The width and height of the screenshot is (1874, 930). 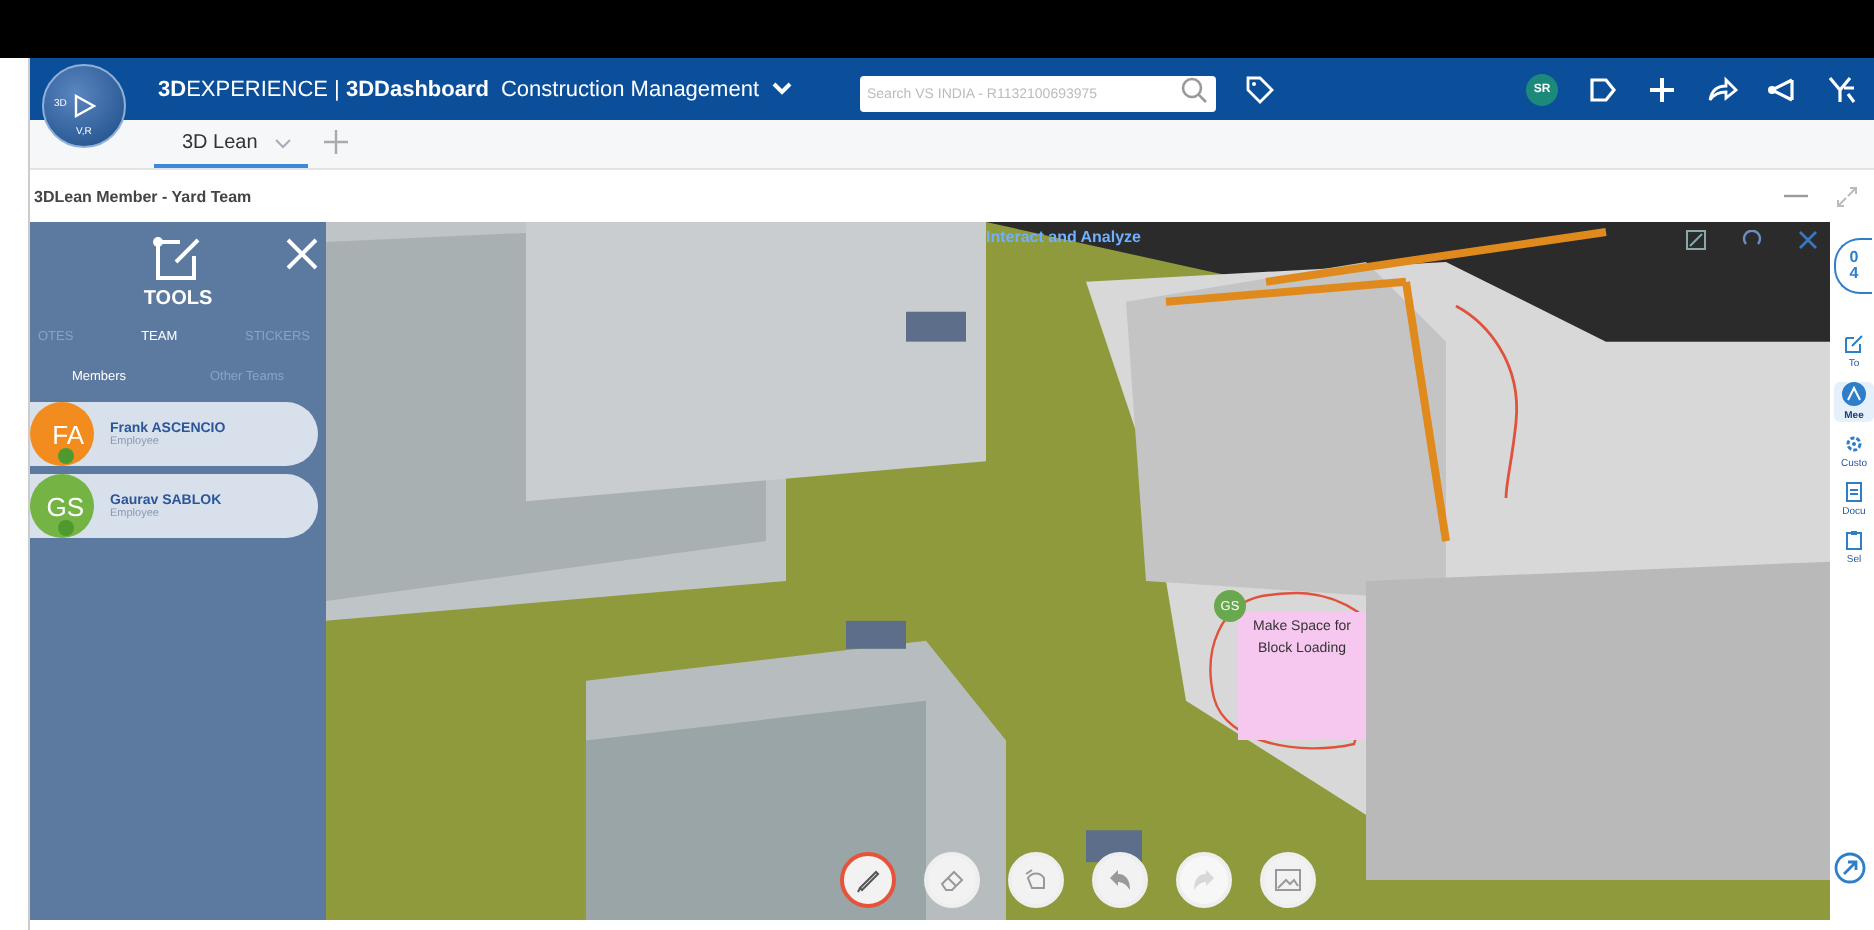 What do you see at coordinates (645, 89) in the screenshot?
I see `dashboard-menu: Construction Management` at bounding box center [645, 89].